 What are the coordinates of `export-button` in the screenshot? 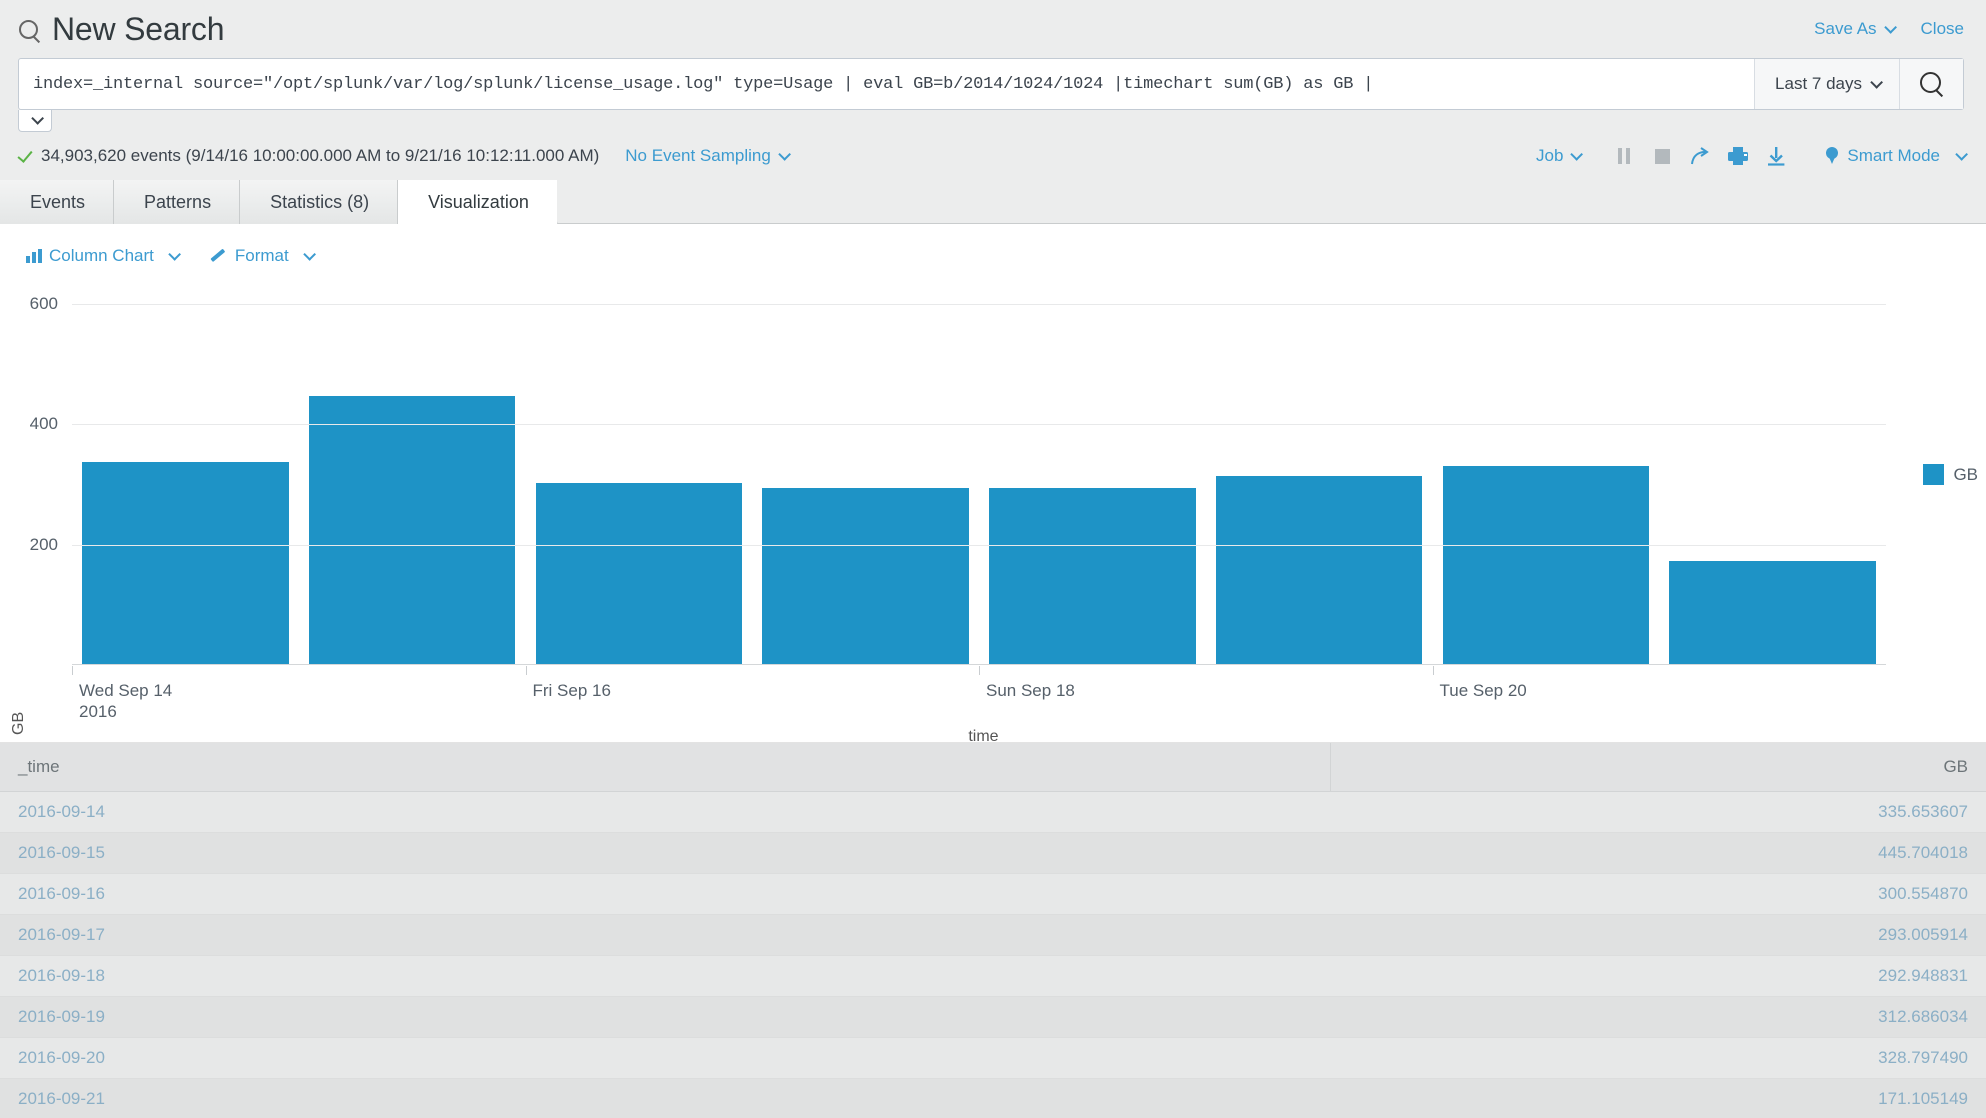 It's located at (1776, 156).